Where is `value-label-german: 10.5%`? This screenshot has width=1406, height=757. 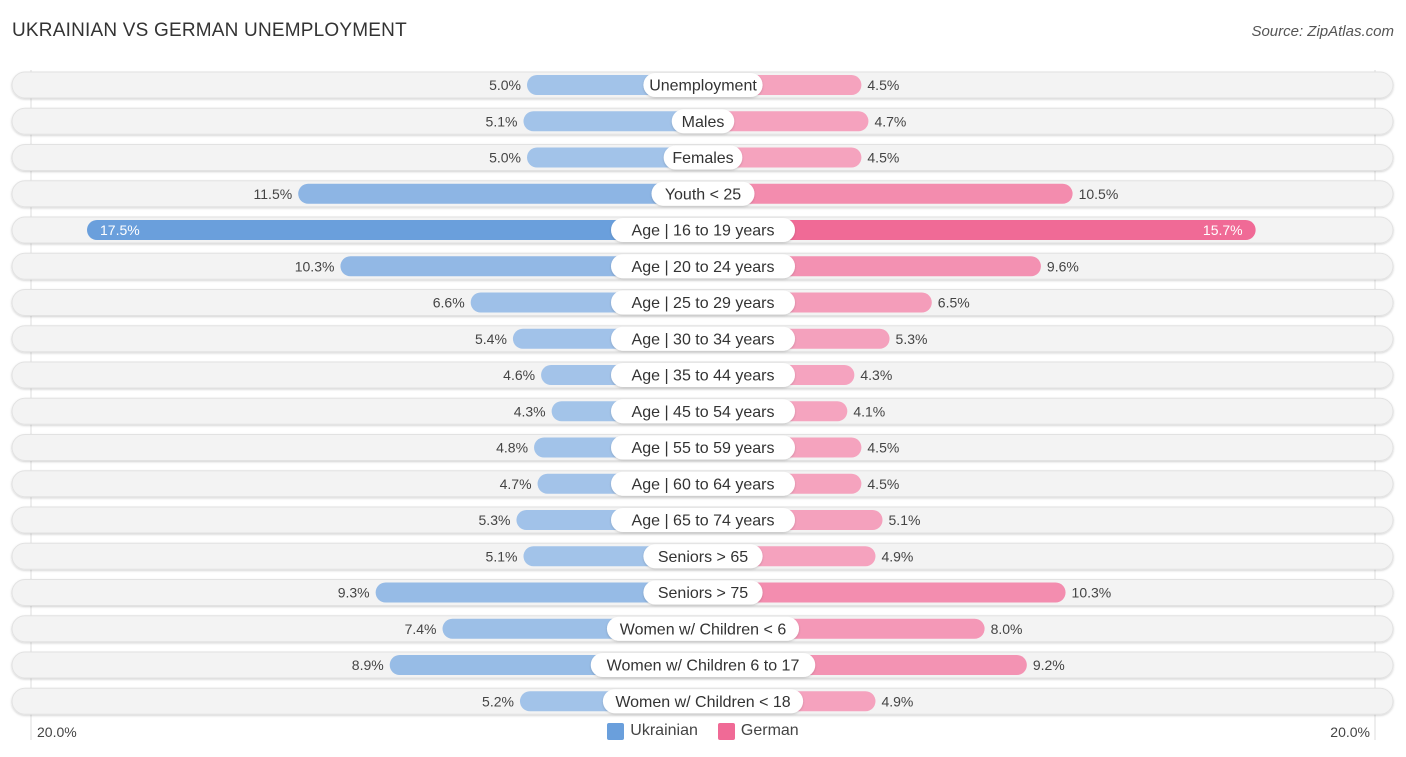 value-label-german: 10.5% is located at coordinates (1099, 194).